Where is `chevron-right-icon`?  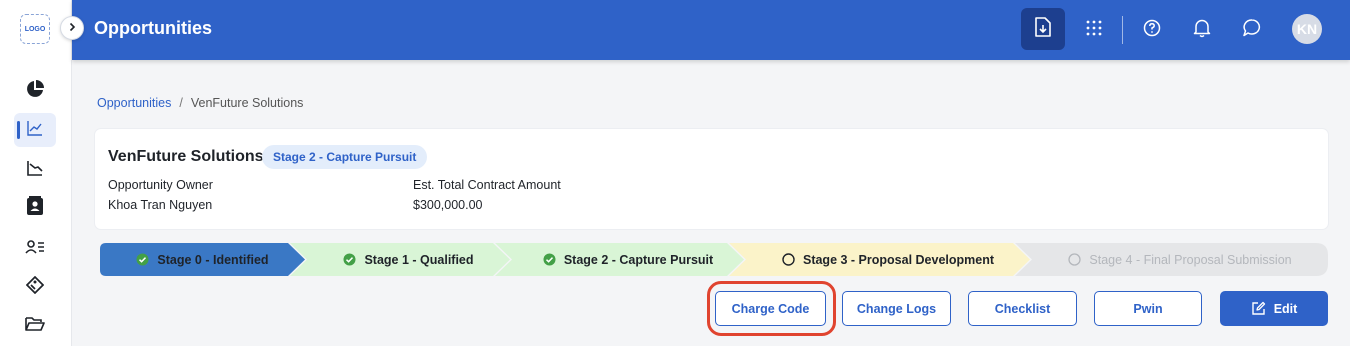 chevron-right-icon is located at coordinates (72, 28).